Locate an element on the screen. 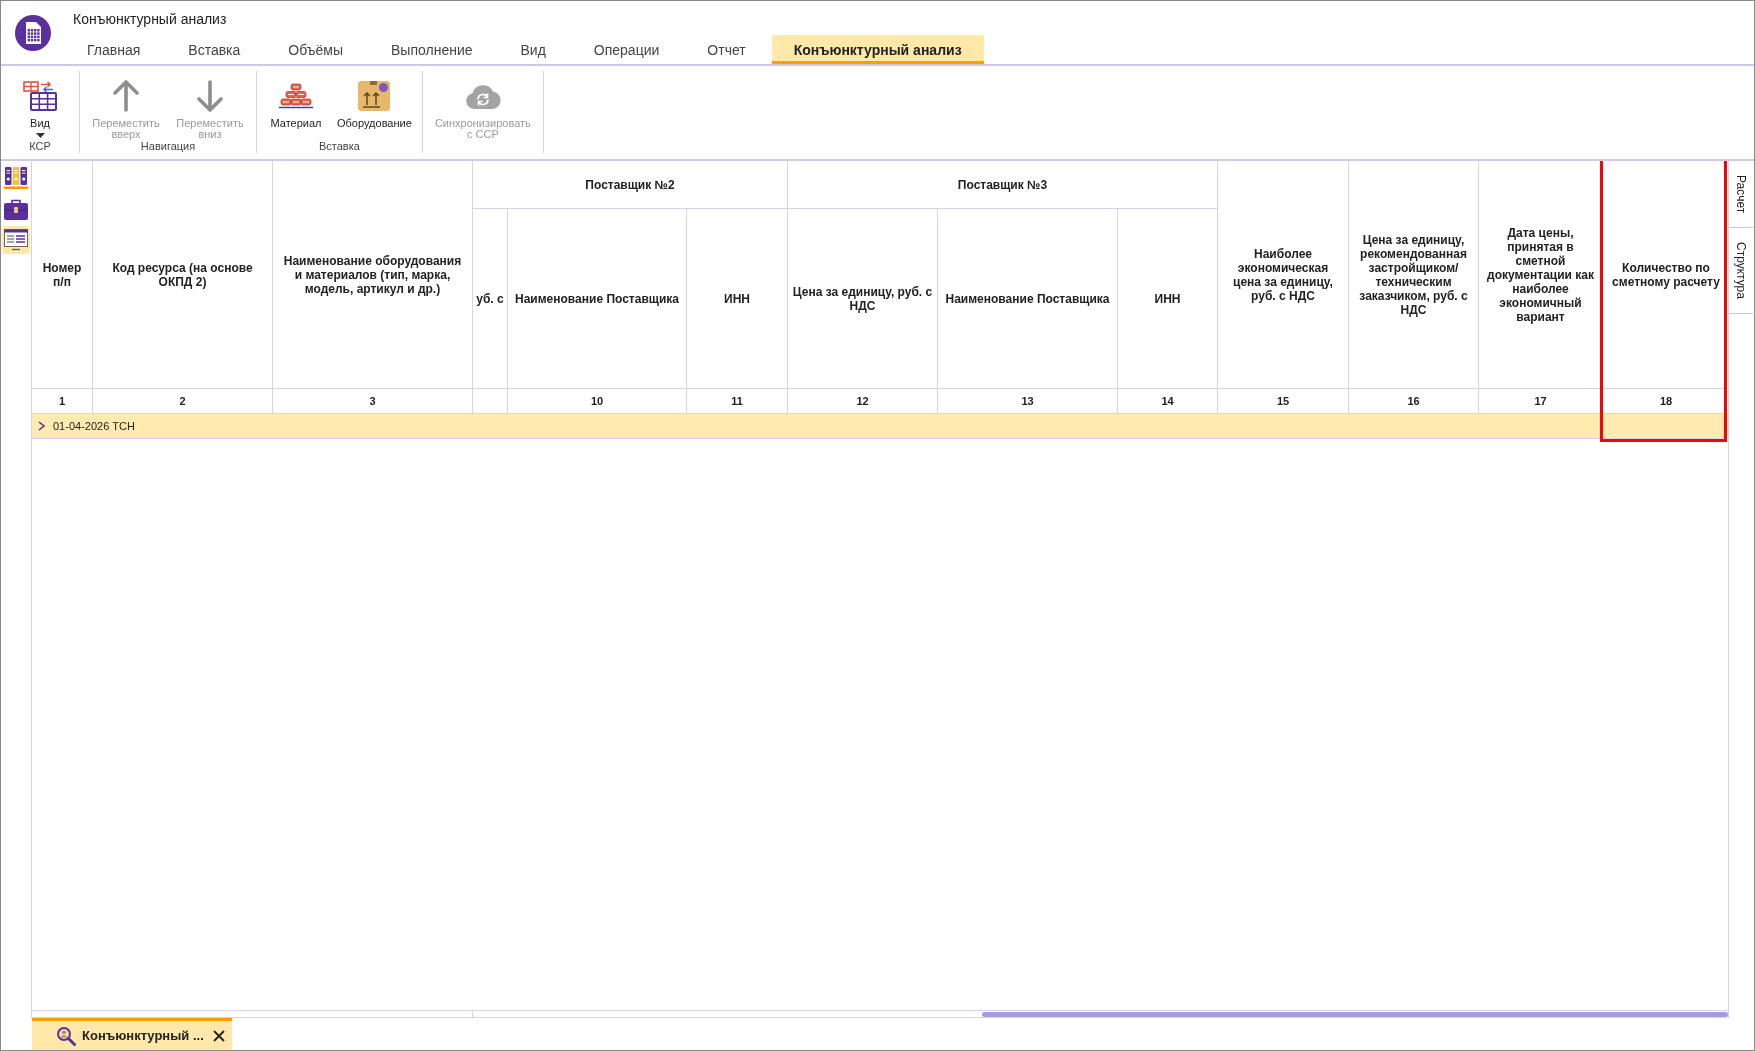  column-header: Цена за единицу, рекомендованная застройщиком/ техническим заказчиком, руб. с НДС is located at coordinates (1414, 275).